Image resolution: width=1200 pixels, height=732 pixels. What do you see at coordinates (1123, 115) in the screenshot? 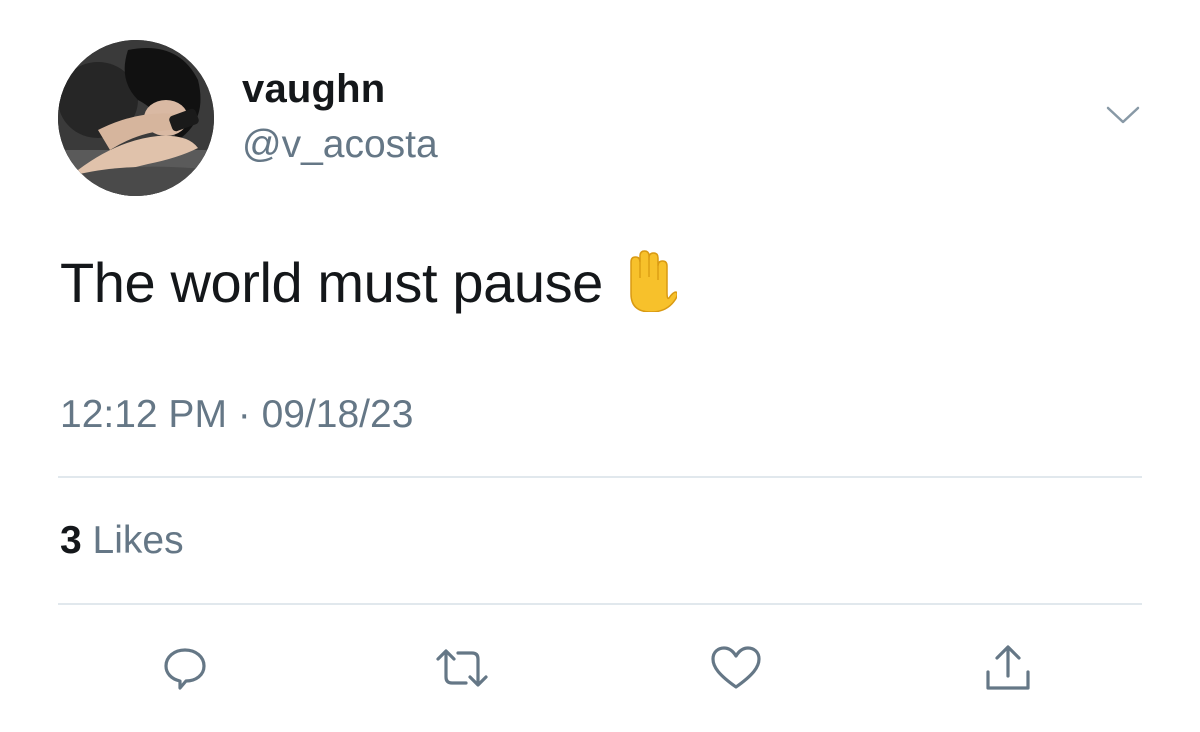
I see `chevron-down-icon` at bounding box center [1123, 115].